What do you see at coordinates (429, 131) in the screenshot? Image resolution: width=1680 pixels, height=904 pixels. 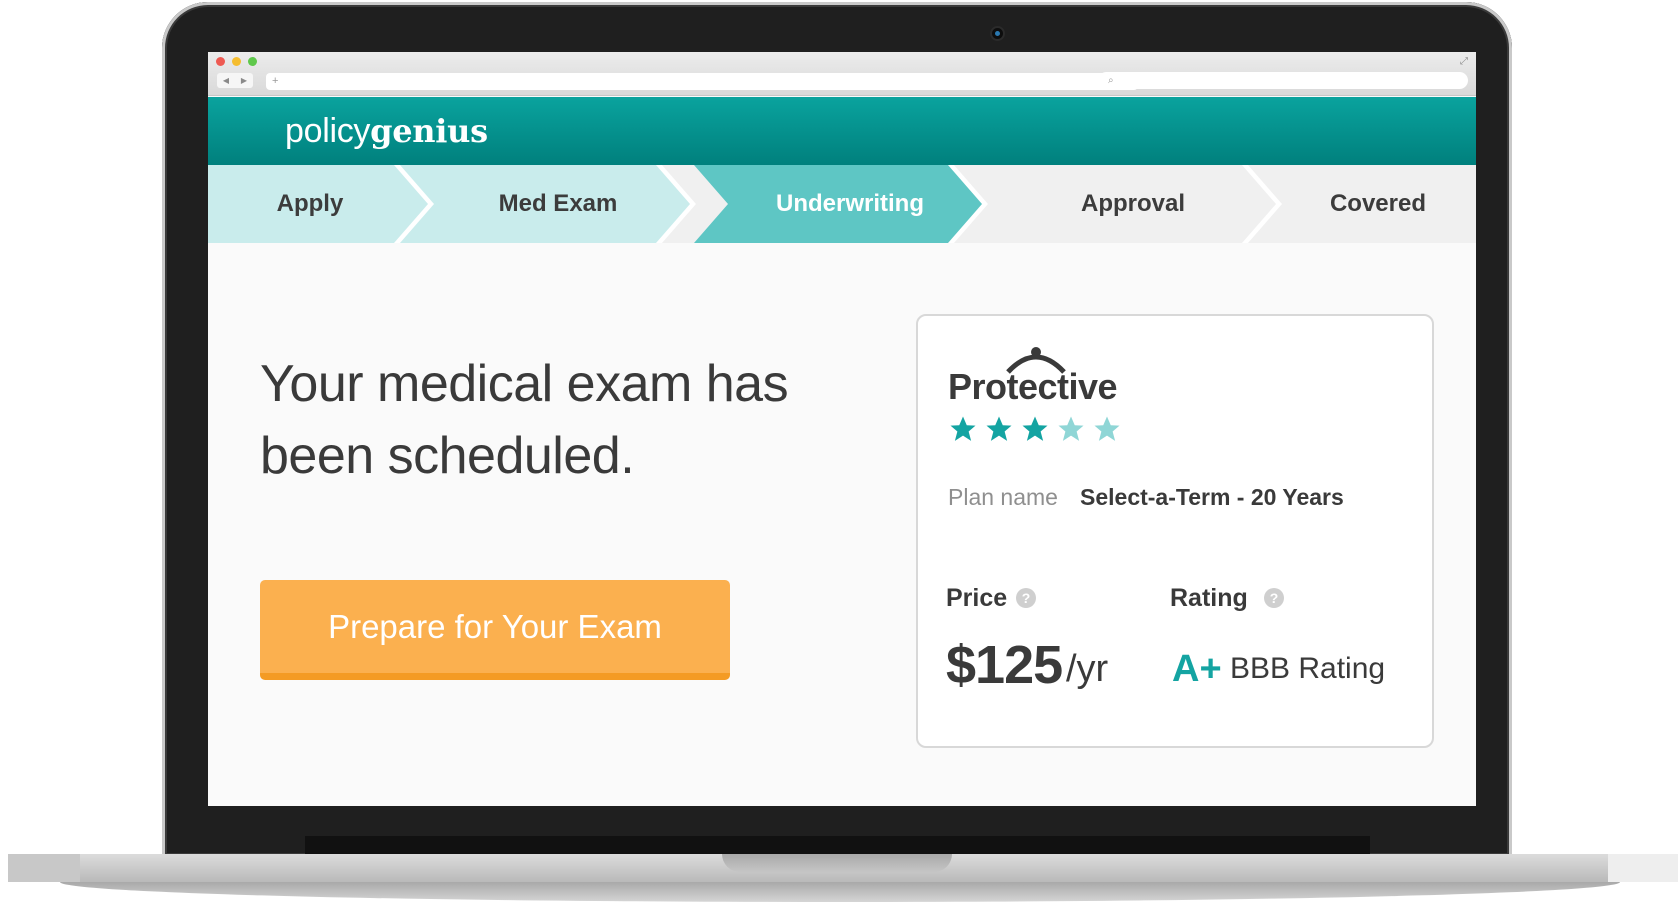 I see `logo-text-bold: genius` at bounding box center [429, 131].